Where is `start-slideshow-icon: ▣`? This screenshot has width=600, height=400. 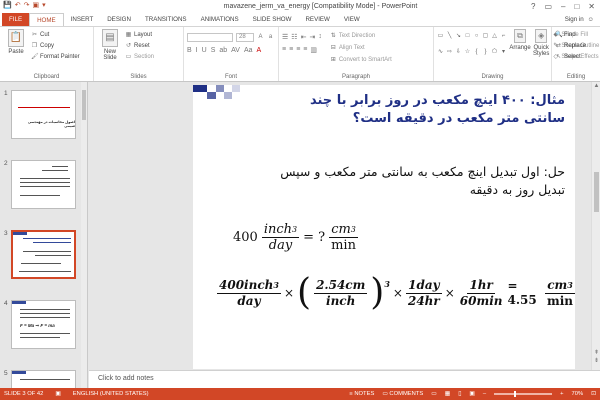 start-slideshow-icon: ▣ is located at coordinates (35, 6).